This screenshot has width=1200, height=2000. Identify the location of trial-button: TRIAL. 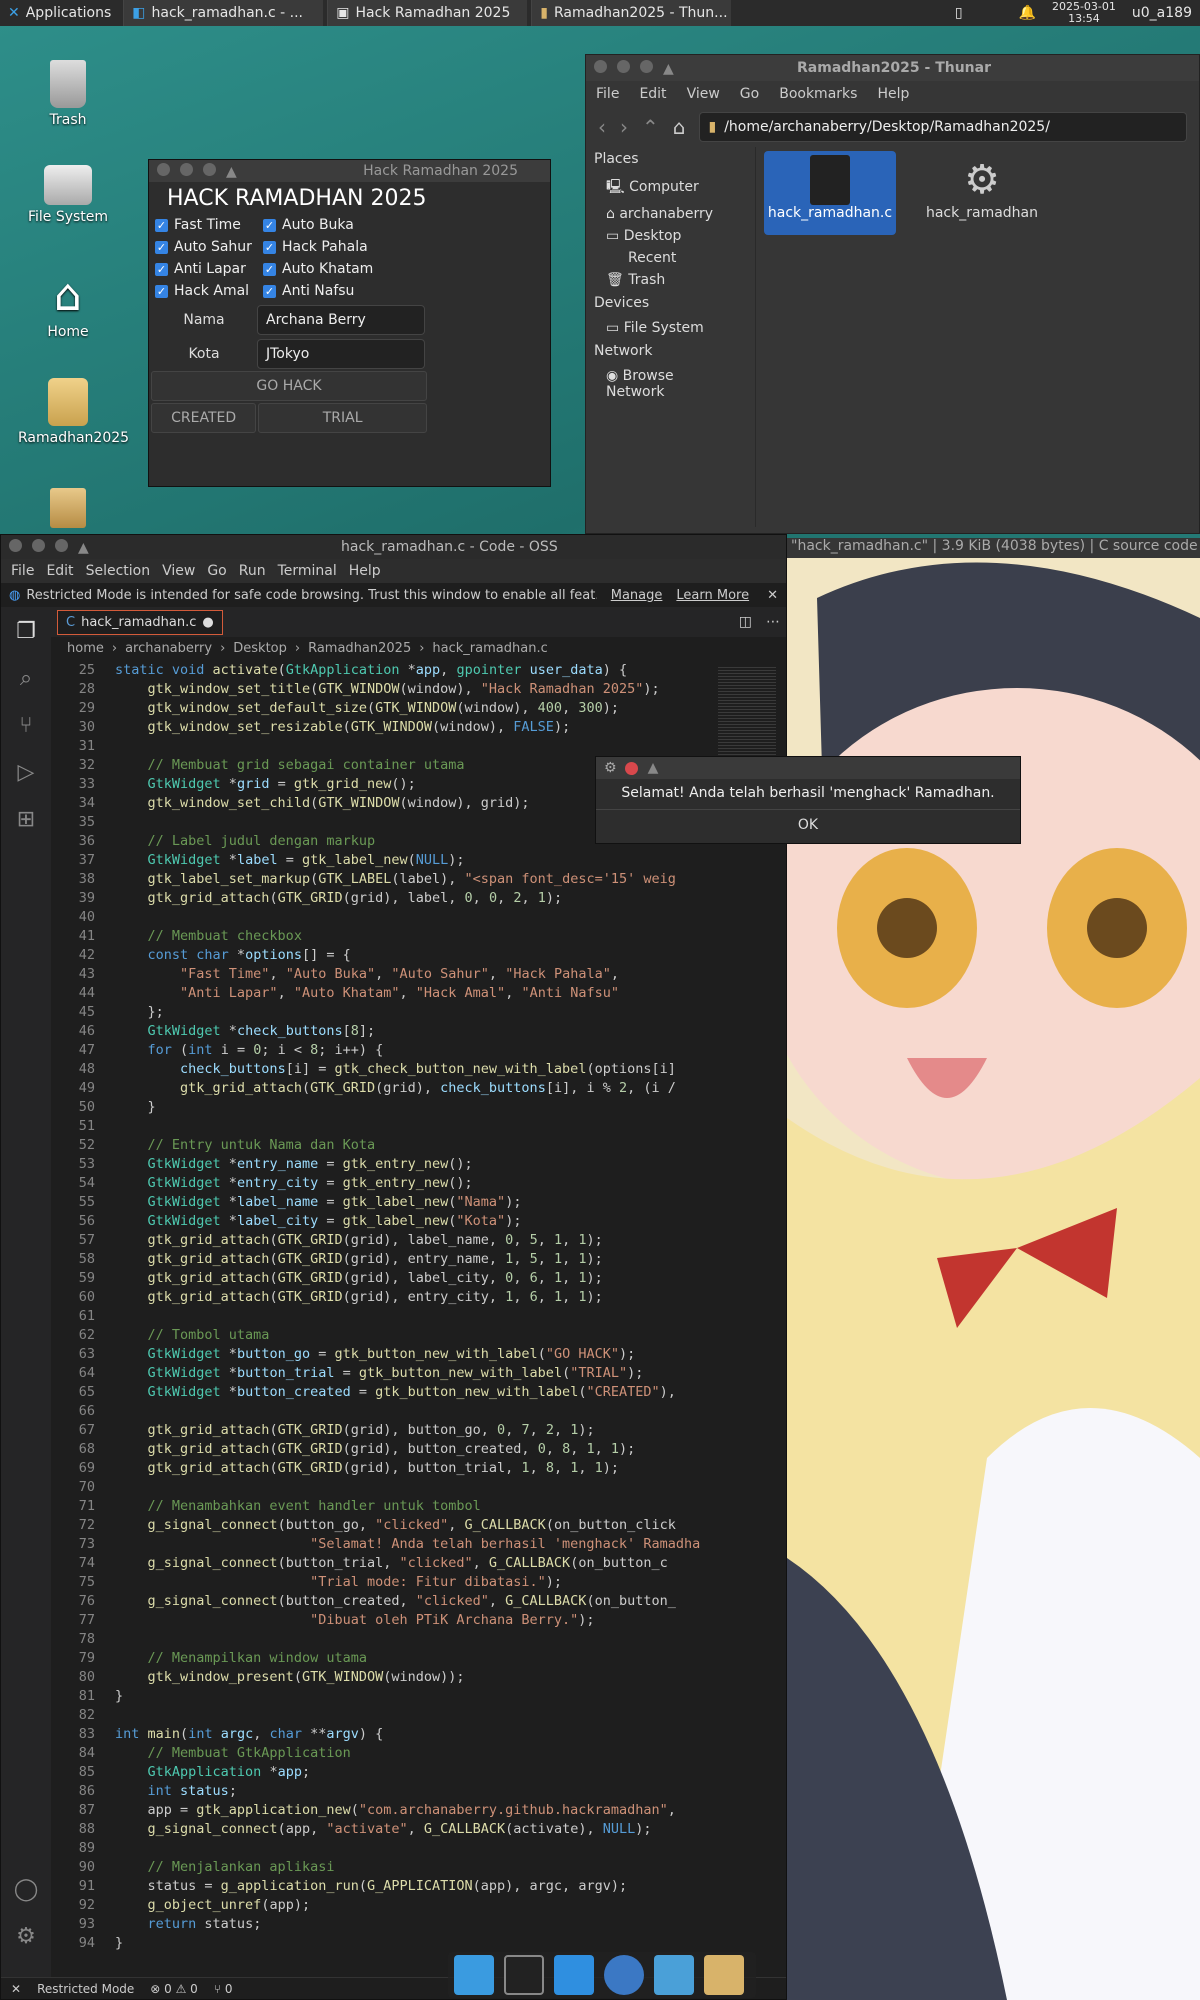
(342, 418).